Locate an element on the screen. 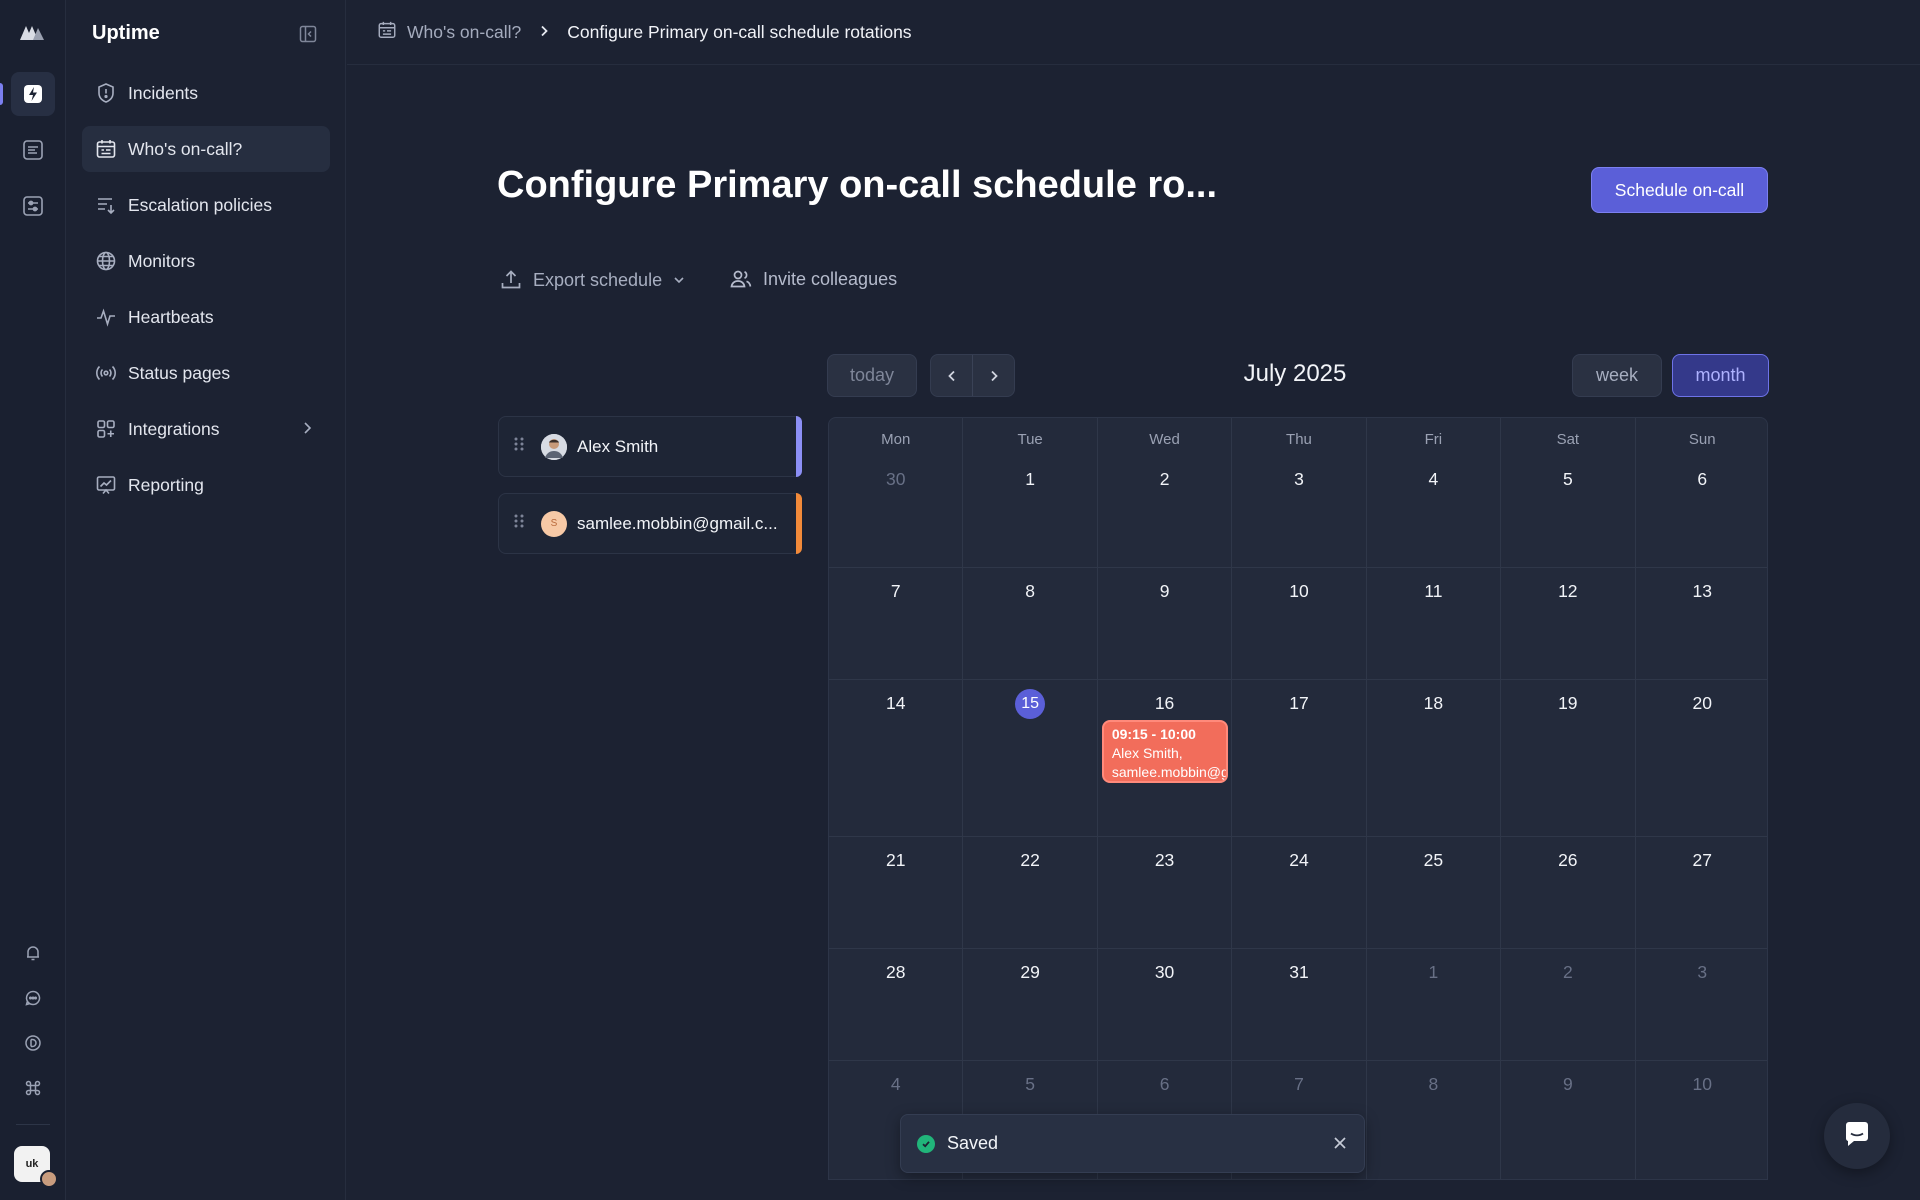 This screenshot has height=1200, width=1920. calendar-day-cell: 7 is located at coordinates (896, 623).